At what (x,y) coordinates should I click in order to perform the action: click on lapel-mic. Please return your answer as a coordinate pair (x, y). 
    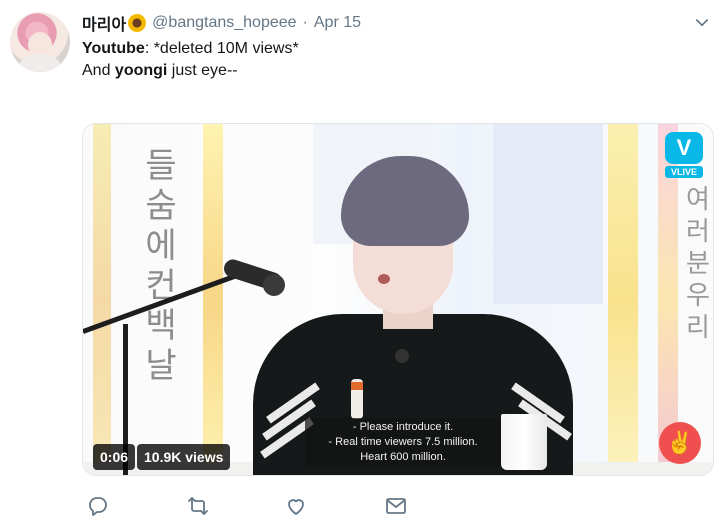
    Looking at the image, I should click on (402, 356).